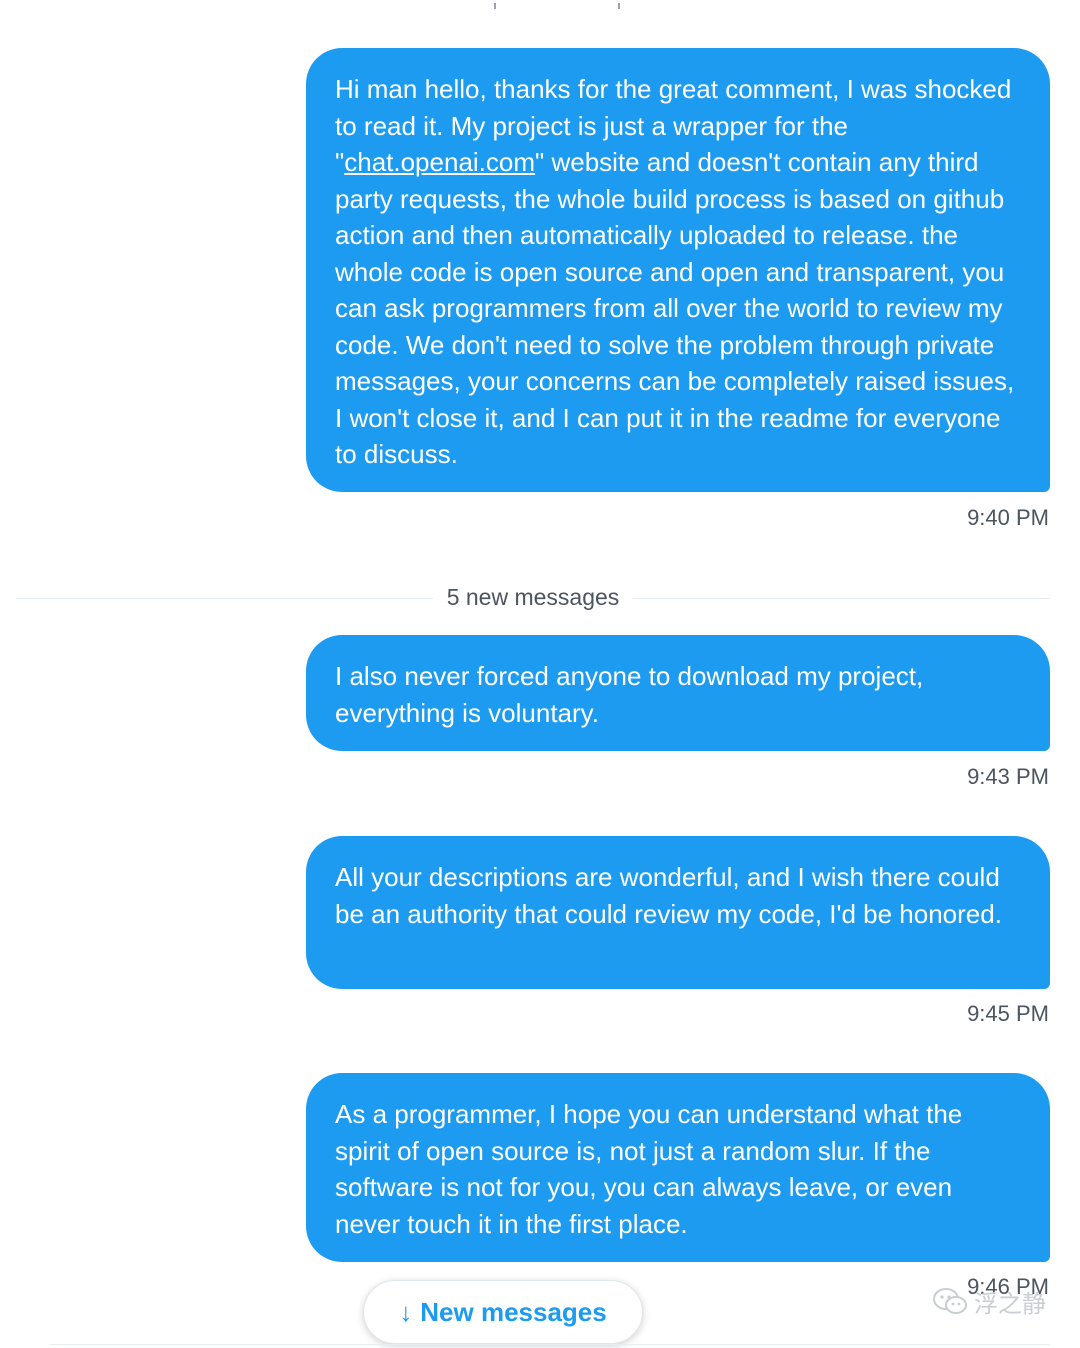 This screenshot has width=1080, height=1348. Describe the element at coordinates (439, 162) in the screenshot. I see `message-link: chat.openai.com` at that location.